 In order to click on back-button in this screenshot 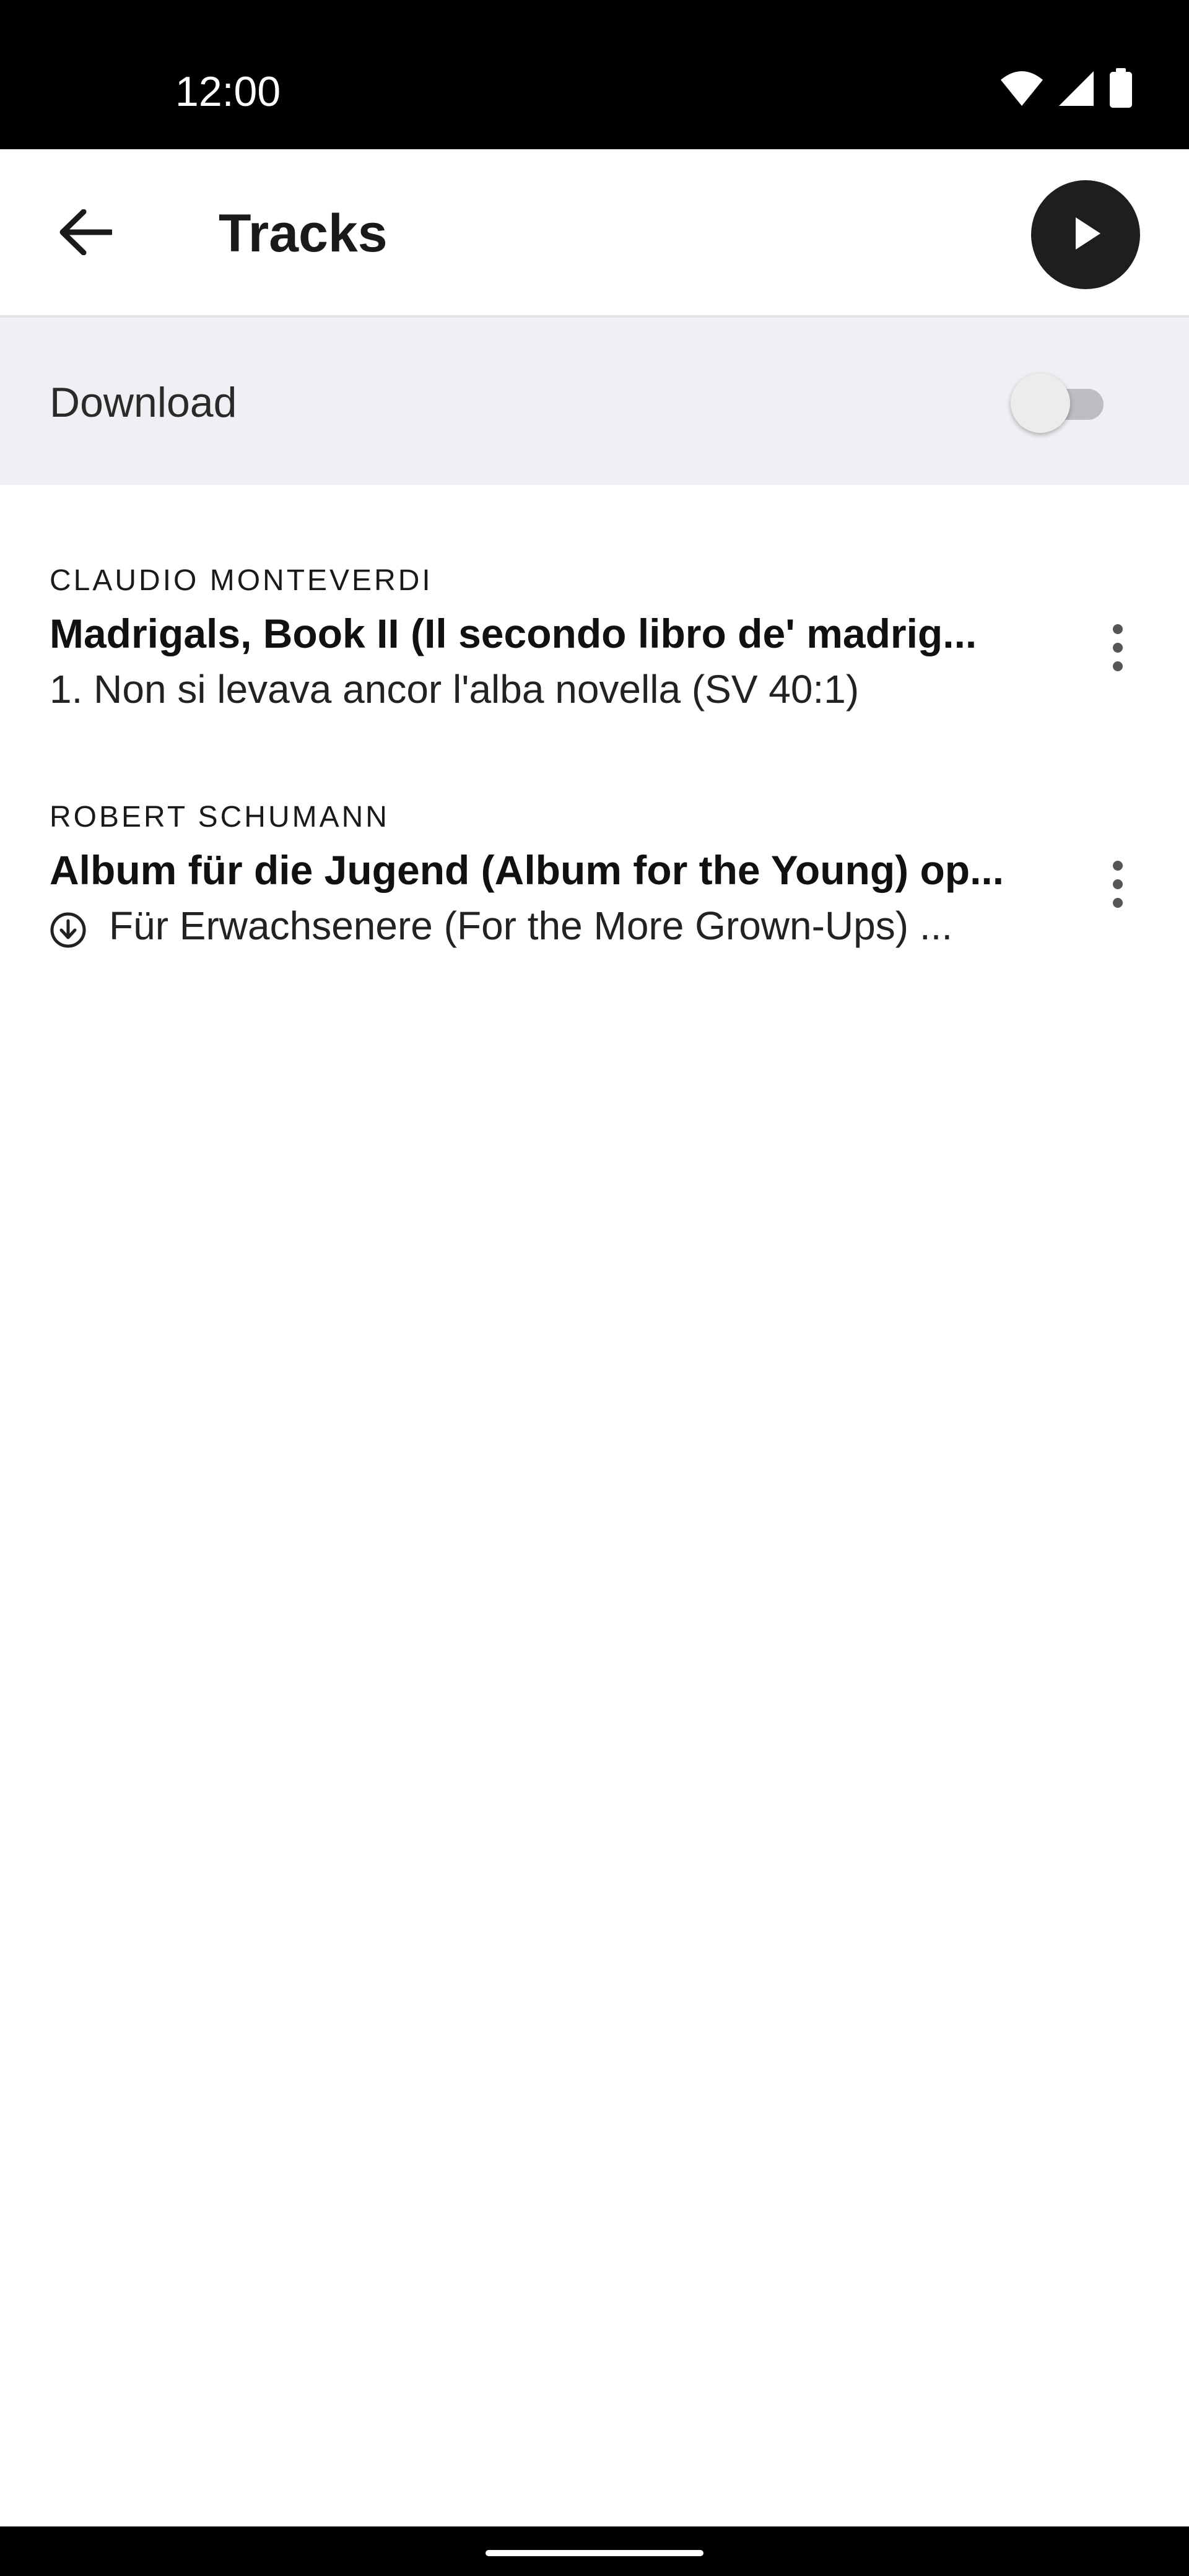, I will do `click(85, 233)`.